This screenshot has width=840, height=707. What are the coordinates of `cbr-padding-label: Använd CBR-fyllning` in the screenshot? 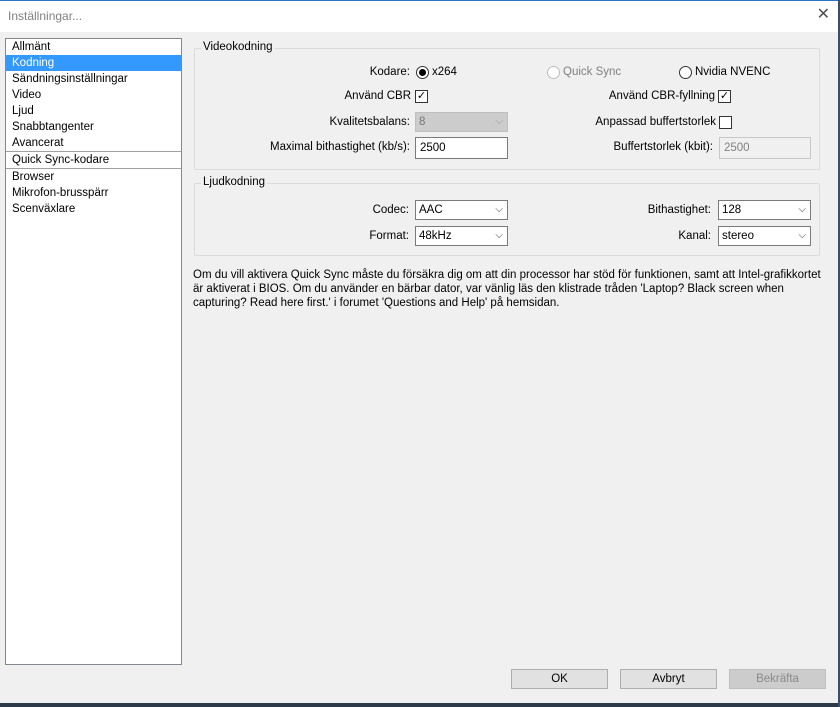 It's located at (661, 96).